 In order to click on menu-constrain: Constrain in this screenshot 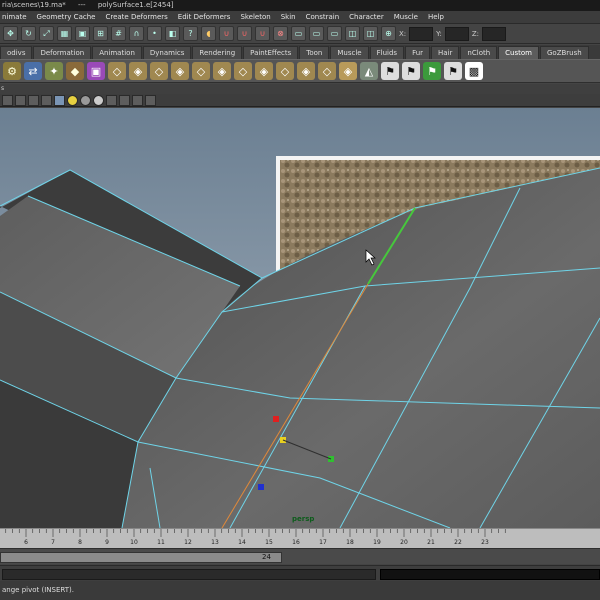, I will do `click(323, 17)`.